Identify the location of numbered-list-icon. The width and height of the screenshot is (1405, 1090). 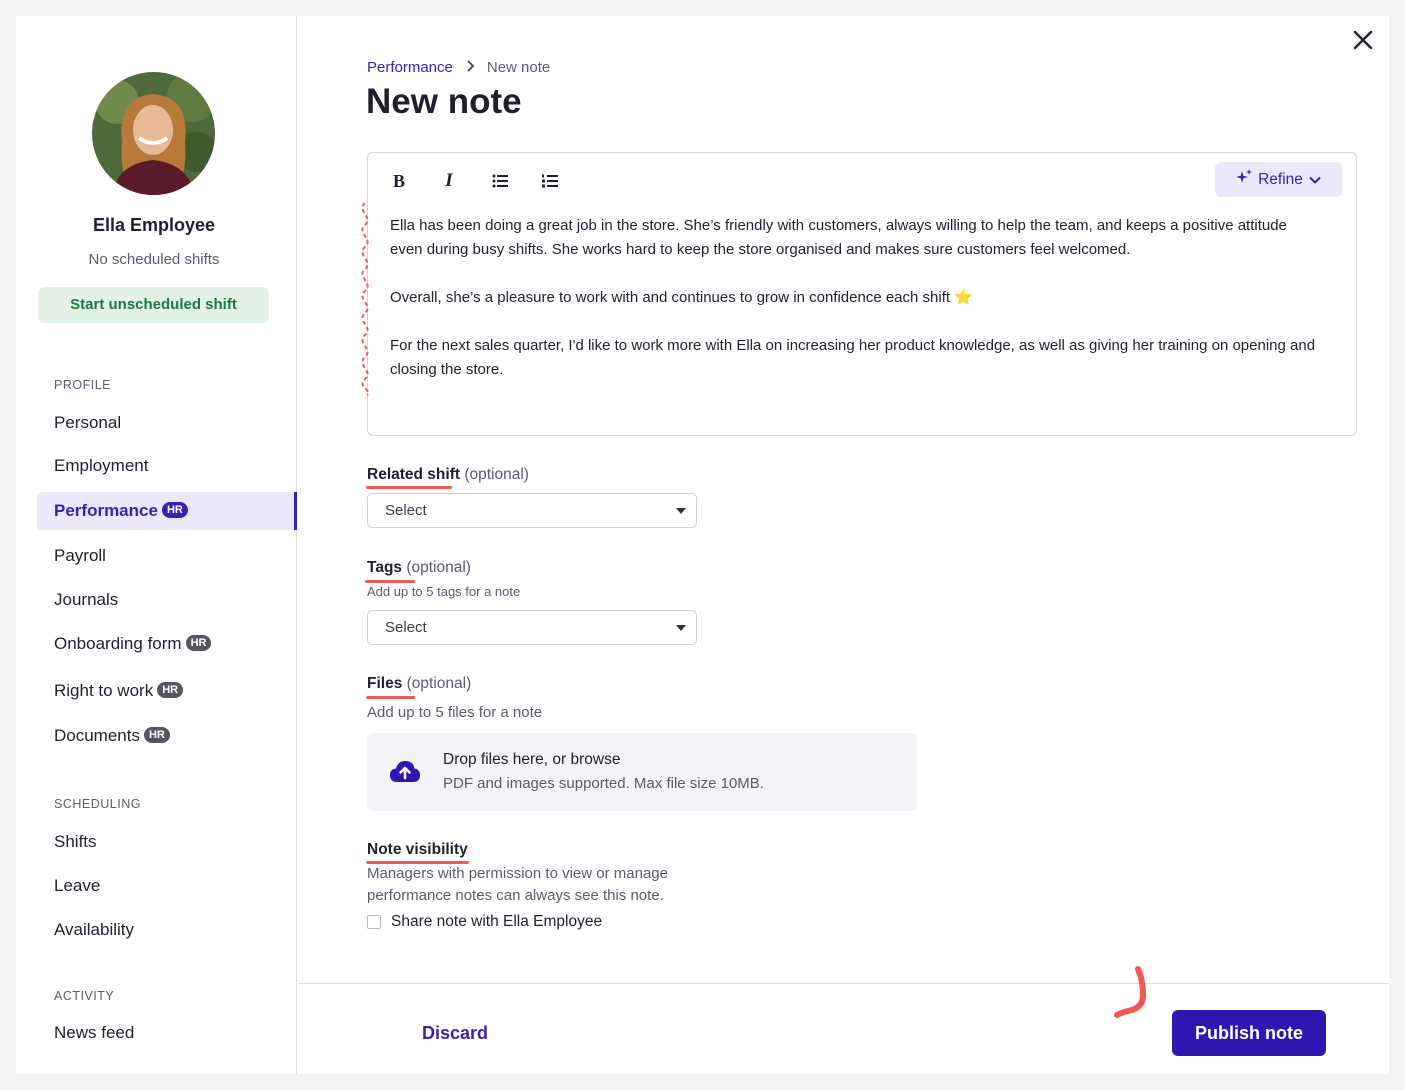
(550, 181).